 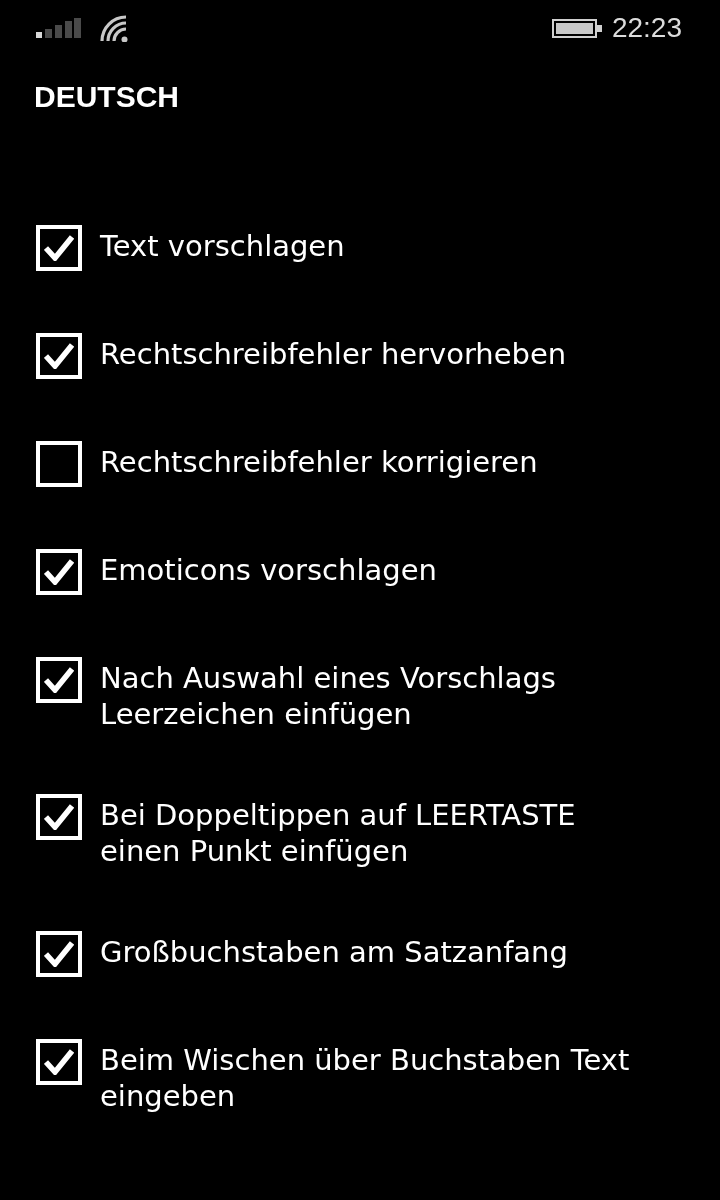 I want to click on checkbox-label: Rechtschreibfehler korrigieren, so click(x=319, y=462).